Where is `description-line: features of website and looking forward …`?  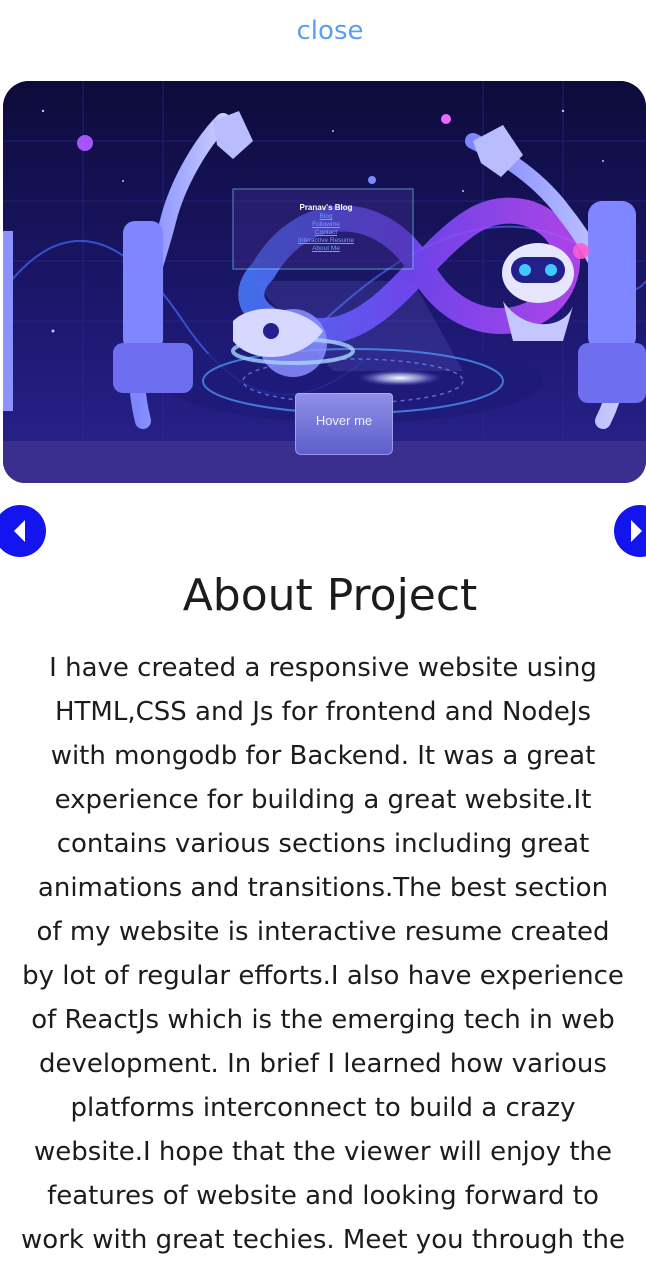 description-line: features of website and looking forward … is located at coordinates (323, 1196).